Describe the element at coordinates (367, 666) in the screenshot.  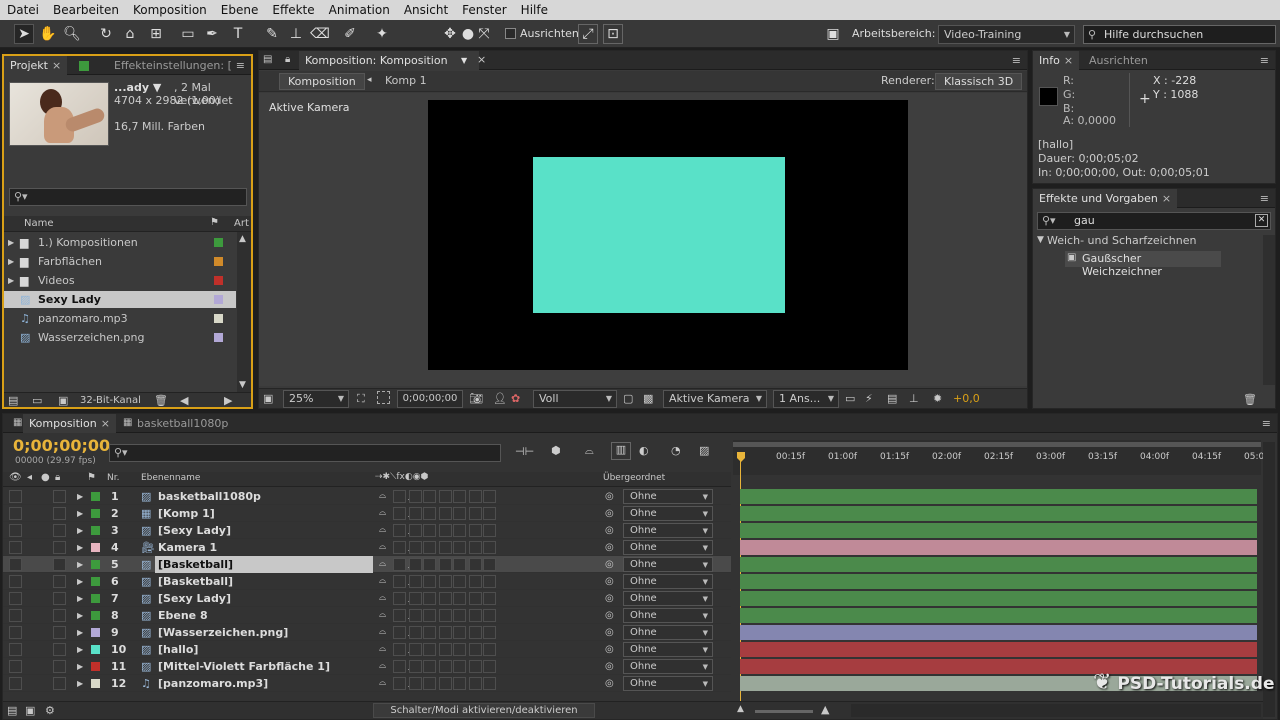
I see `layer-row: ▶11▨[Mittel-Violett Farbfläche 1]⌓⟋◎Ohne` at that location.